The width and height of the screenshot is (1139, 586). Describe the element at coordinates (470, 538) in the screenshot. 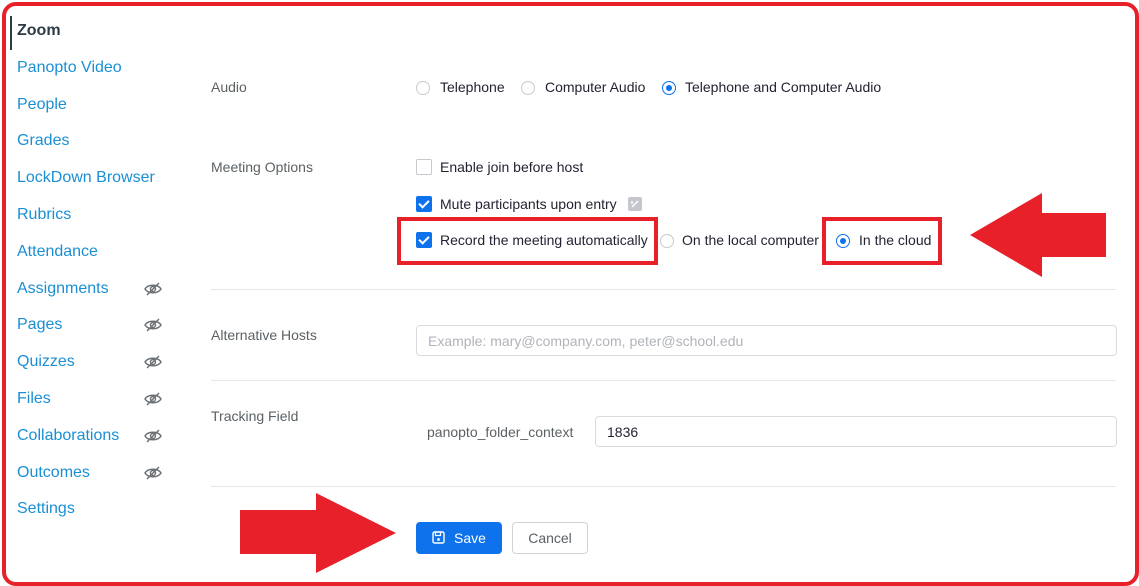

I see `save-button-label: Save` at that location.